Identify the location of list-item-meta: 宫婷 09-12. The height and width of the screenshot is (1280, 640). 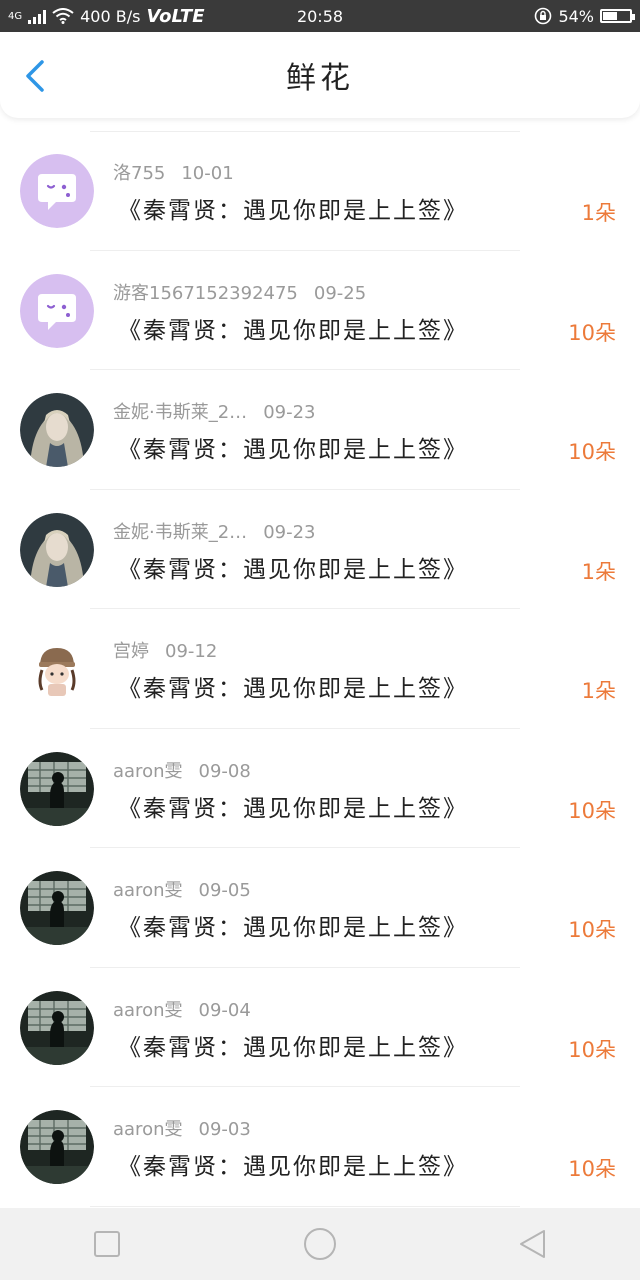
(165, 650).